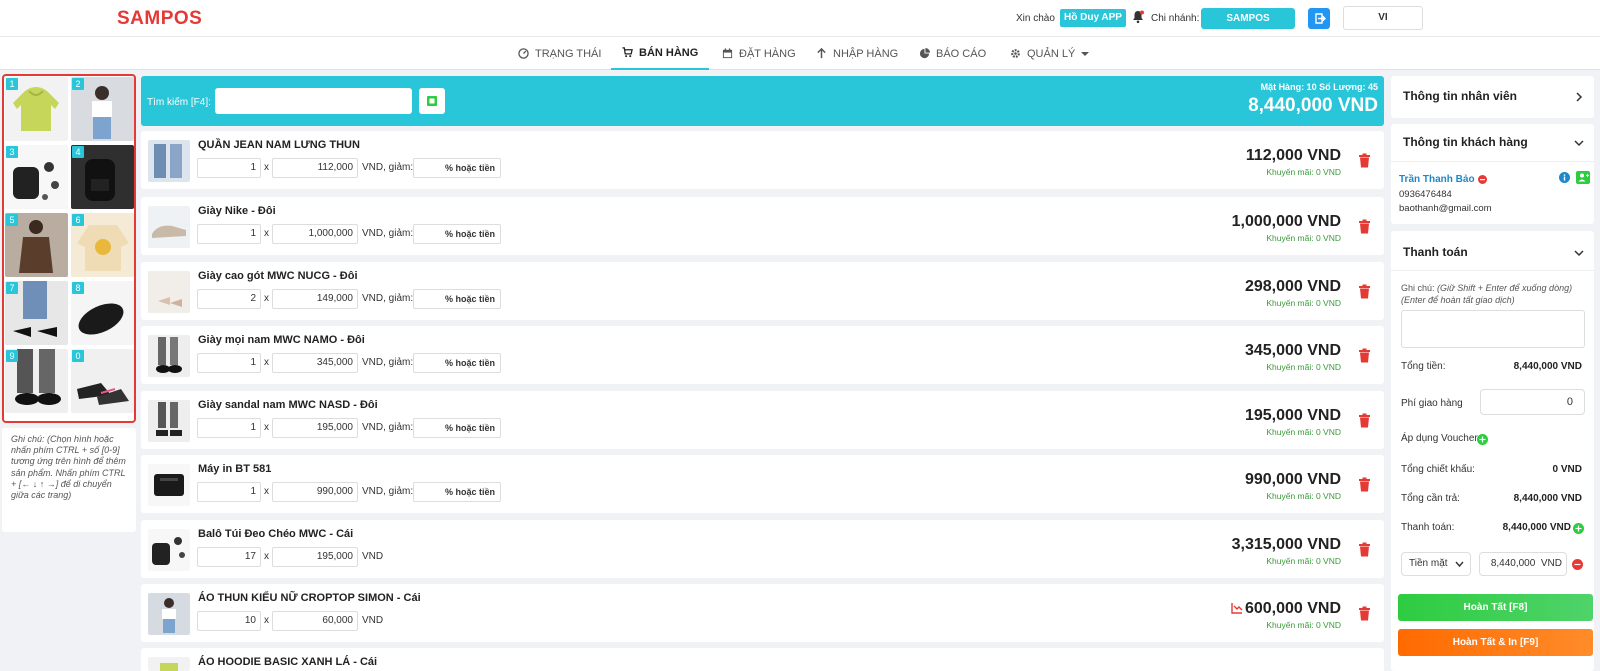  I want to click on remove-payment-icon, so click(1577, 564).